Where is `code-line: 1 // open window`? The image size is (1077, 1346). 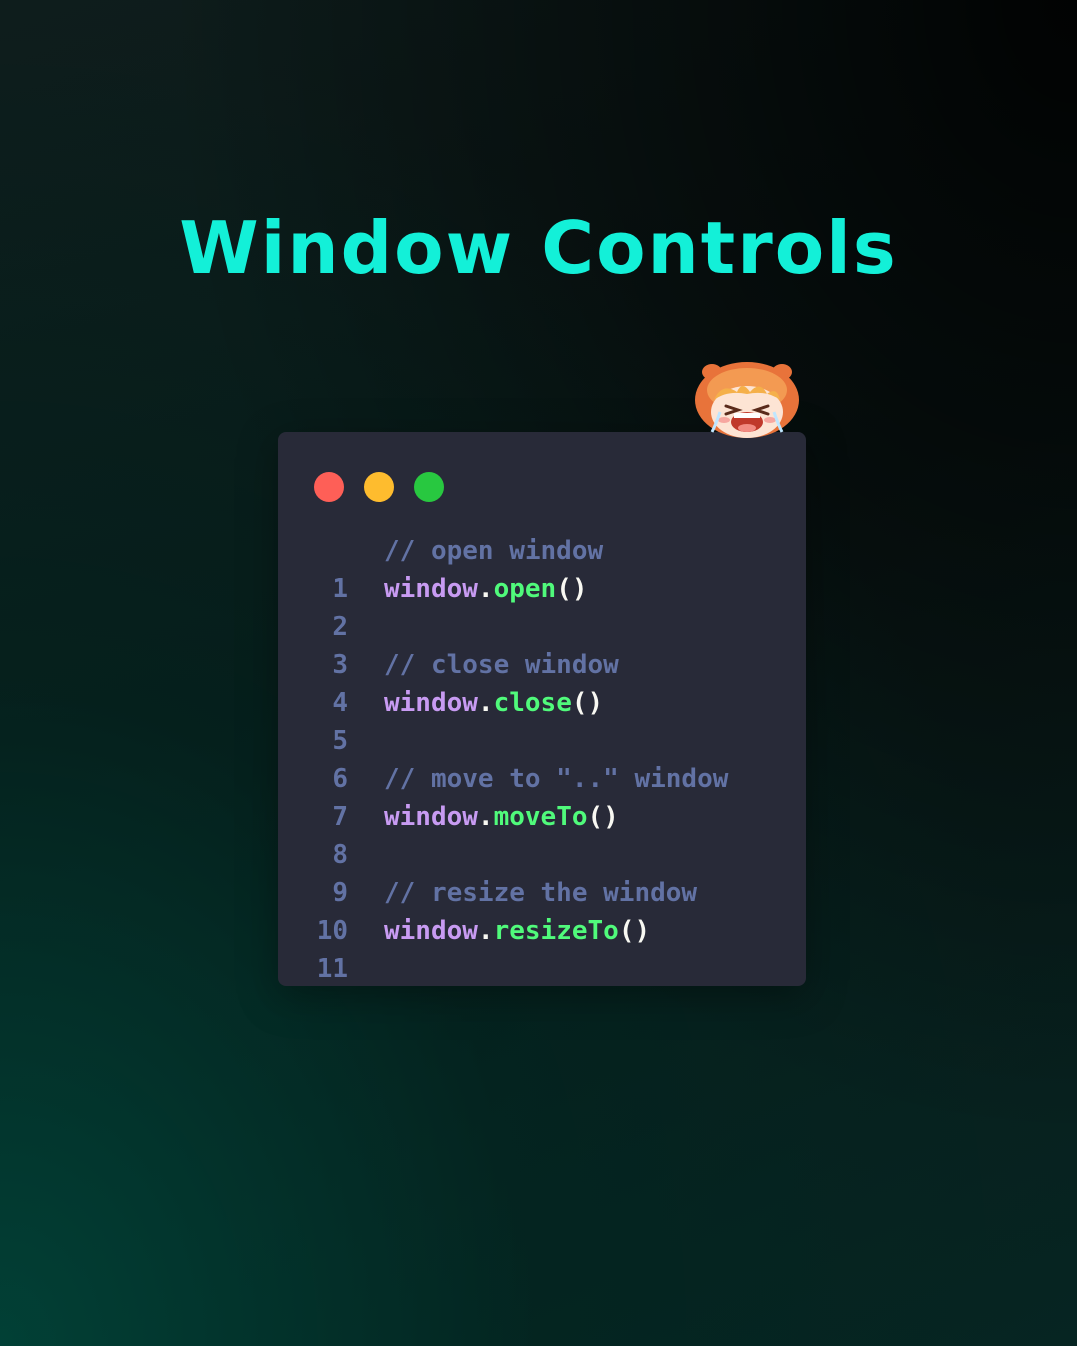
code-line: 1 // open window is located at coordinates (542, 568).